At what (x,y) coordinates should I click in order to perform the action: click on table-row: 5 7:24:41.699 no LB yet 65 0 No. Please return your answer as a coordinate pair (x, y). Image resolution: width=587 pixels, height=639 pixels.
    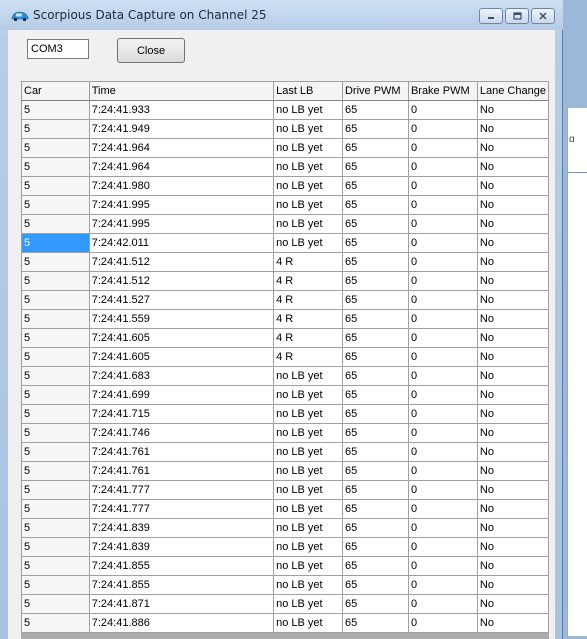
    Looking at the image, I should click on (285, 395).